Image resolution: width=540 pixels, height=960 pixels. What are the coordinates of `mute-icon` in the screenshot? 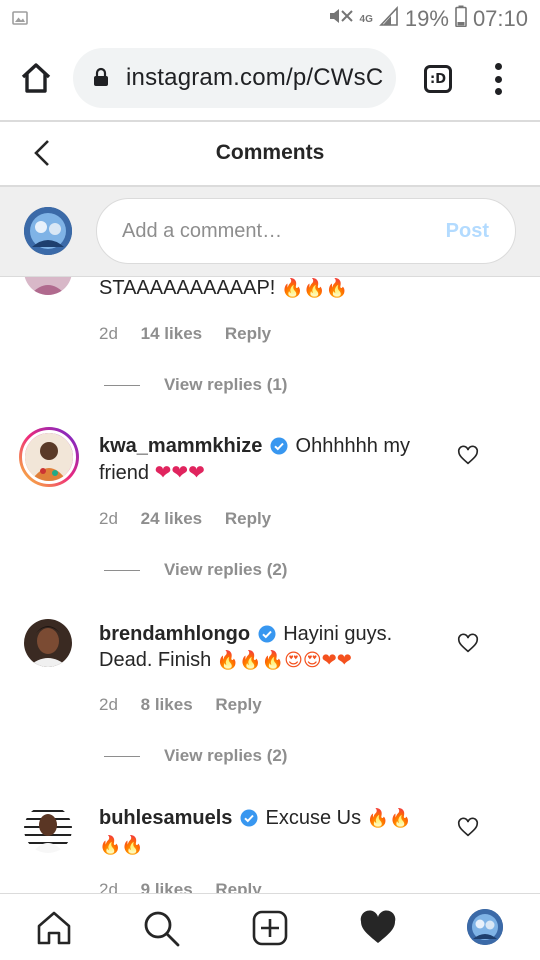 It's located at (341, 19).